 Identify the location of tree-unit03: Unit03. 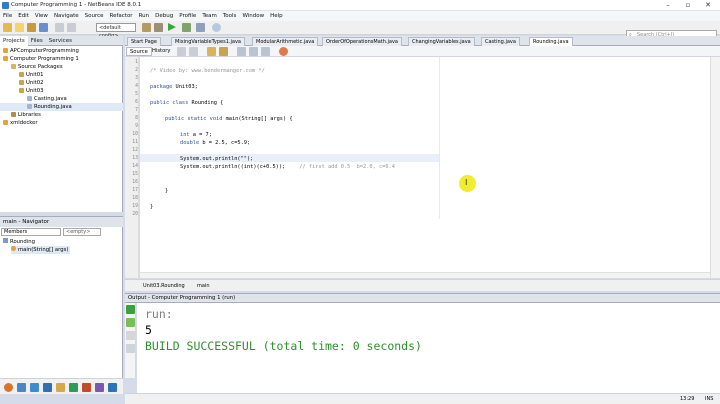
(61, 91).